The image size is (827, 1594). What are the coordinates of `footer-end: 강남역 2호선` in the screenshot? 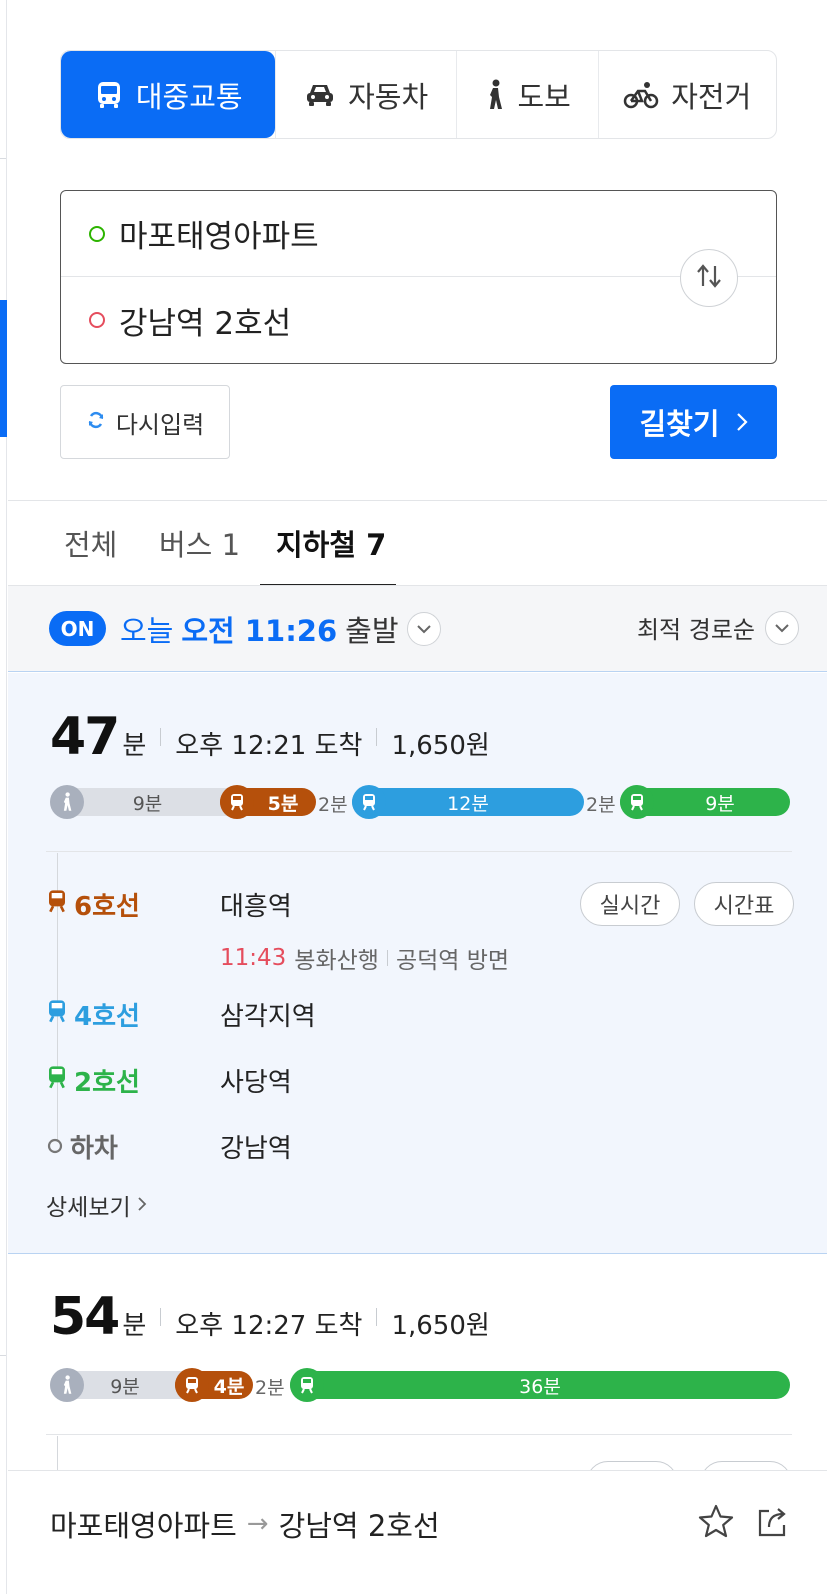 It's located at (359, 1526).